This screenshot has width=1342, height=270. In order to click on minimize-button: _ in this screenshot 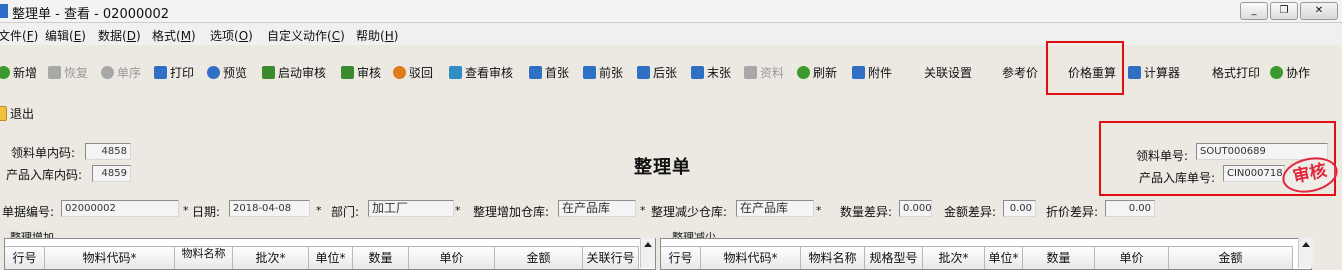, I will do `click(1254, 11)`.